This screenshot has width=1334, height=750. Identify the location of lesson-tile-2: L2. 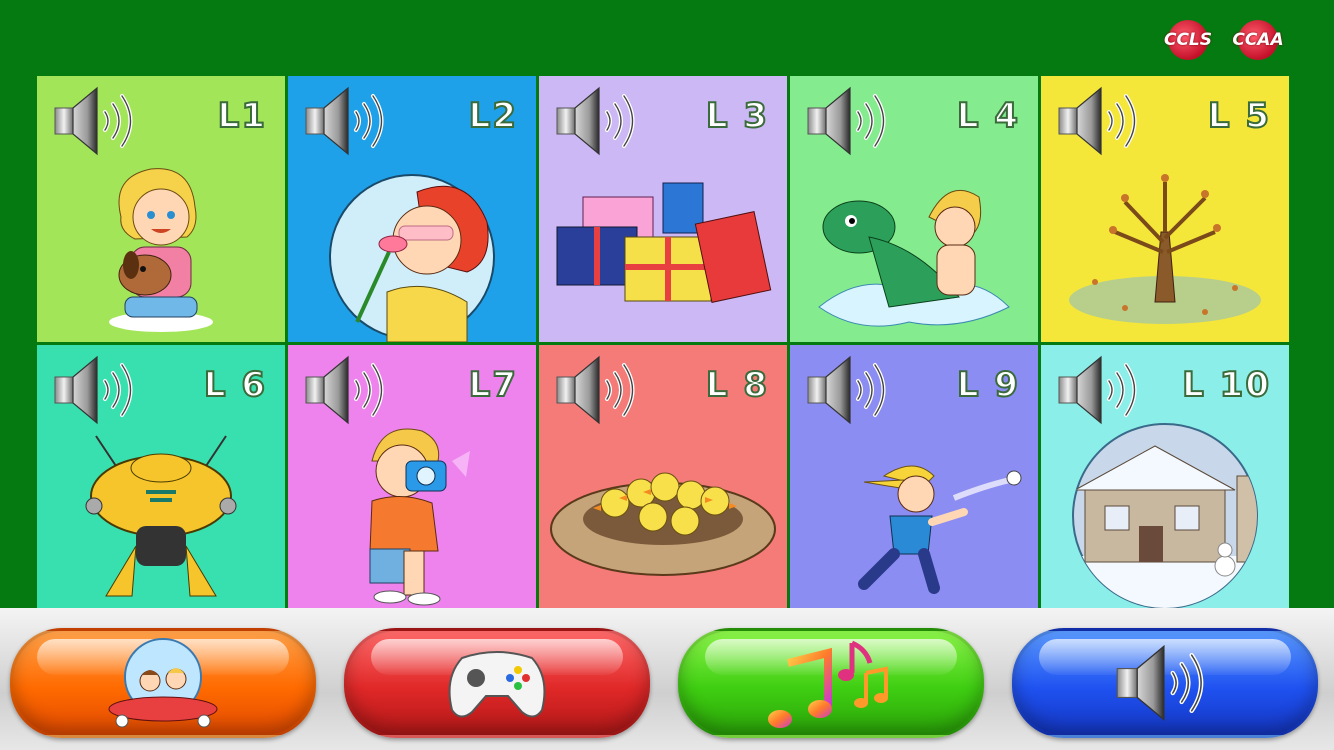
(412, 209).